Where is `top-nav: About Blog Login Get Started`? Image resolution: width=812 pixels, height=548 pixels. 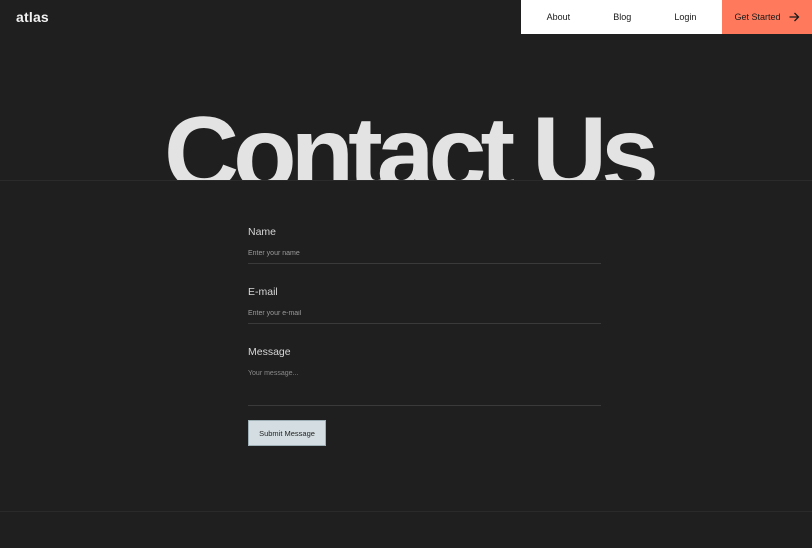
top-nav: About Blog Login Get Started is located at coordinates (666, 17).